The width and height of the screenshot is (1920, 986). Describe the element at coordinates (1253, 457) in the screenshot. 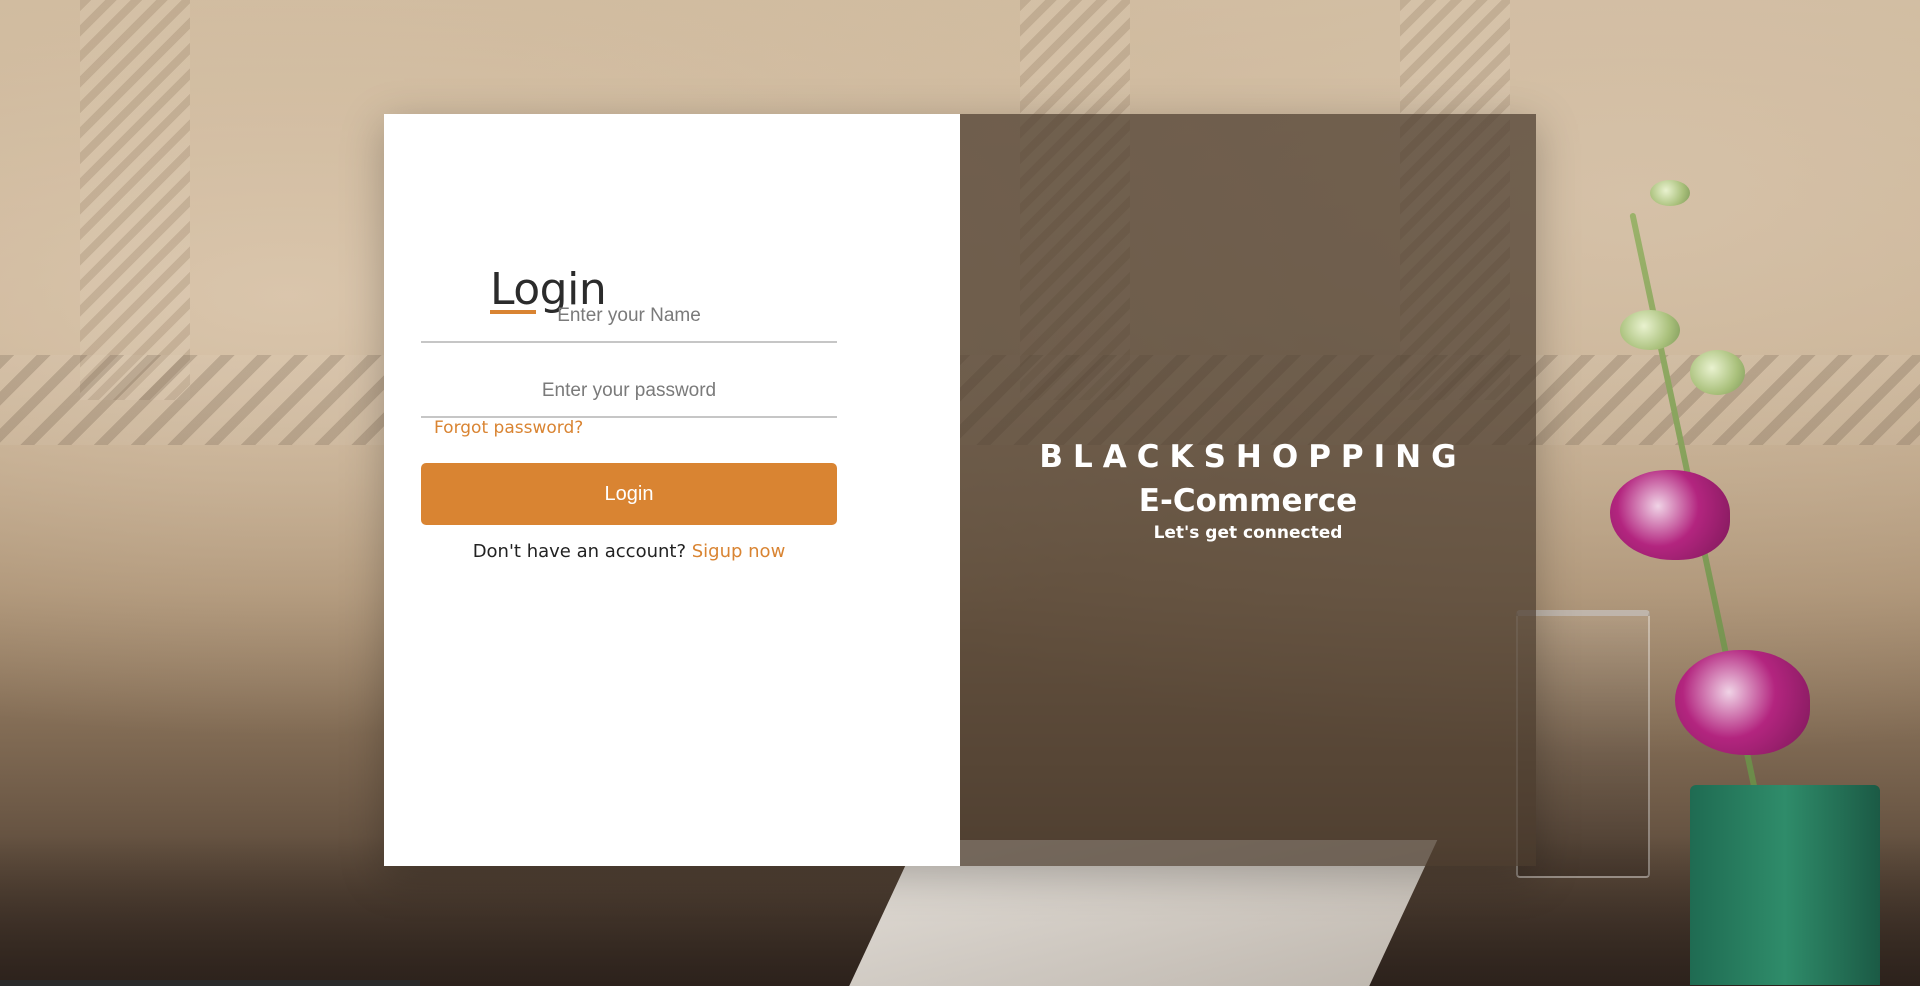

I see `brand-name: BLACKSHOPPING` at that location.